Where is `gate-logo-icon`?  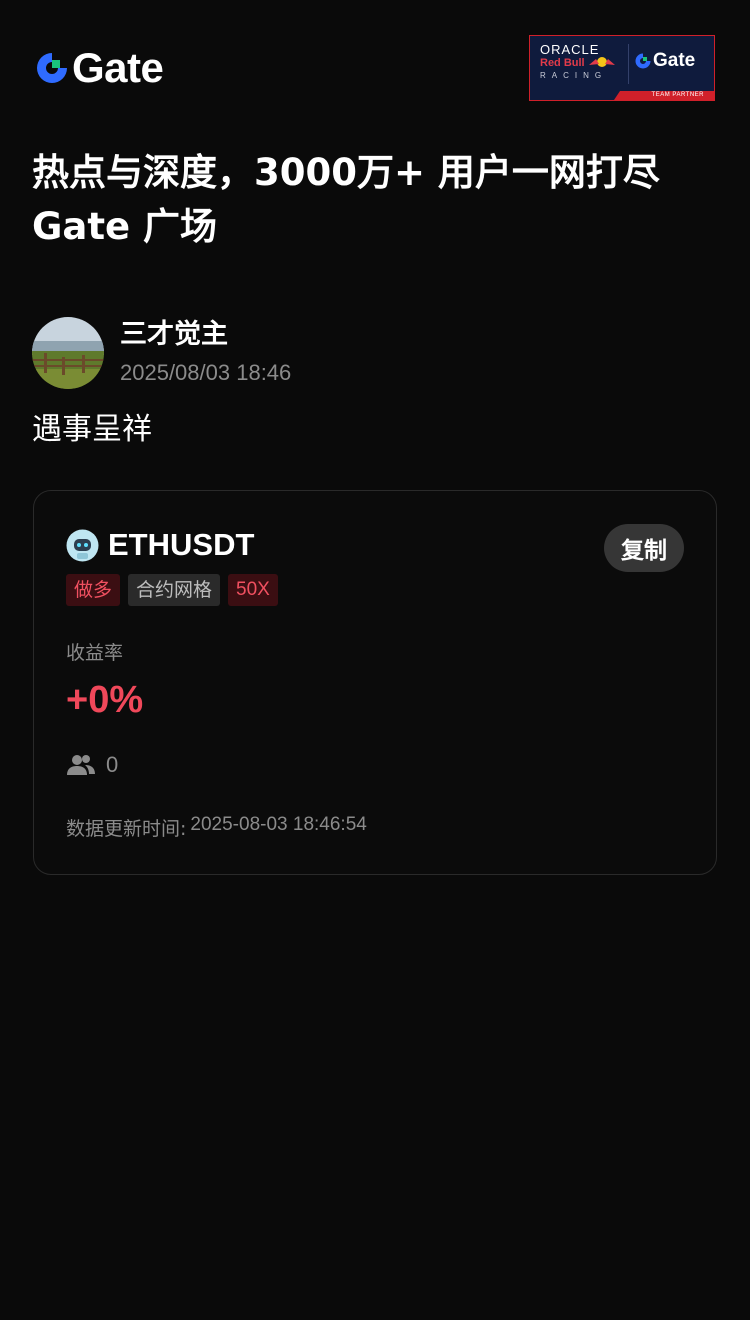 gate-logo-icon is located at coordinates (52, 68).